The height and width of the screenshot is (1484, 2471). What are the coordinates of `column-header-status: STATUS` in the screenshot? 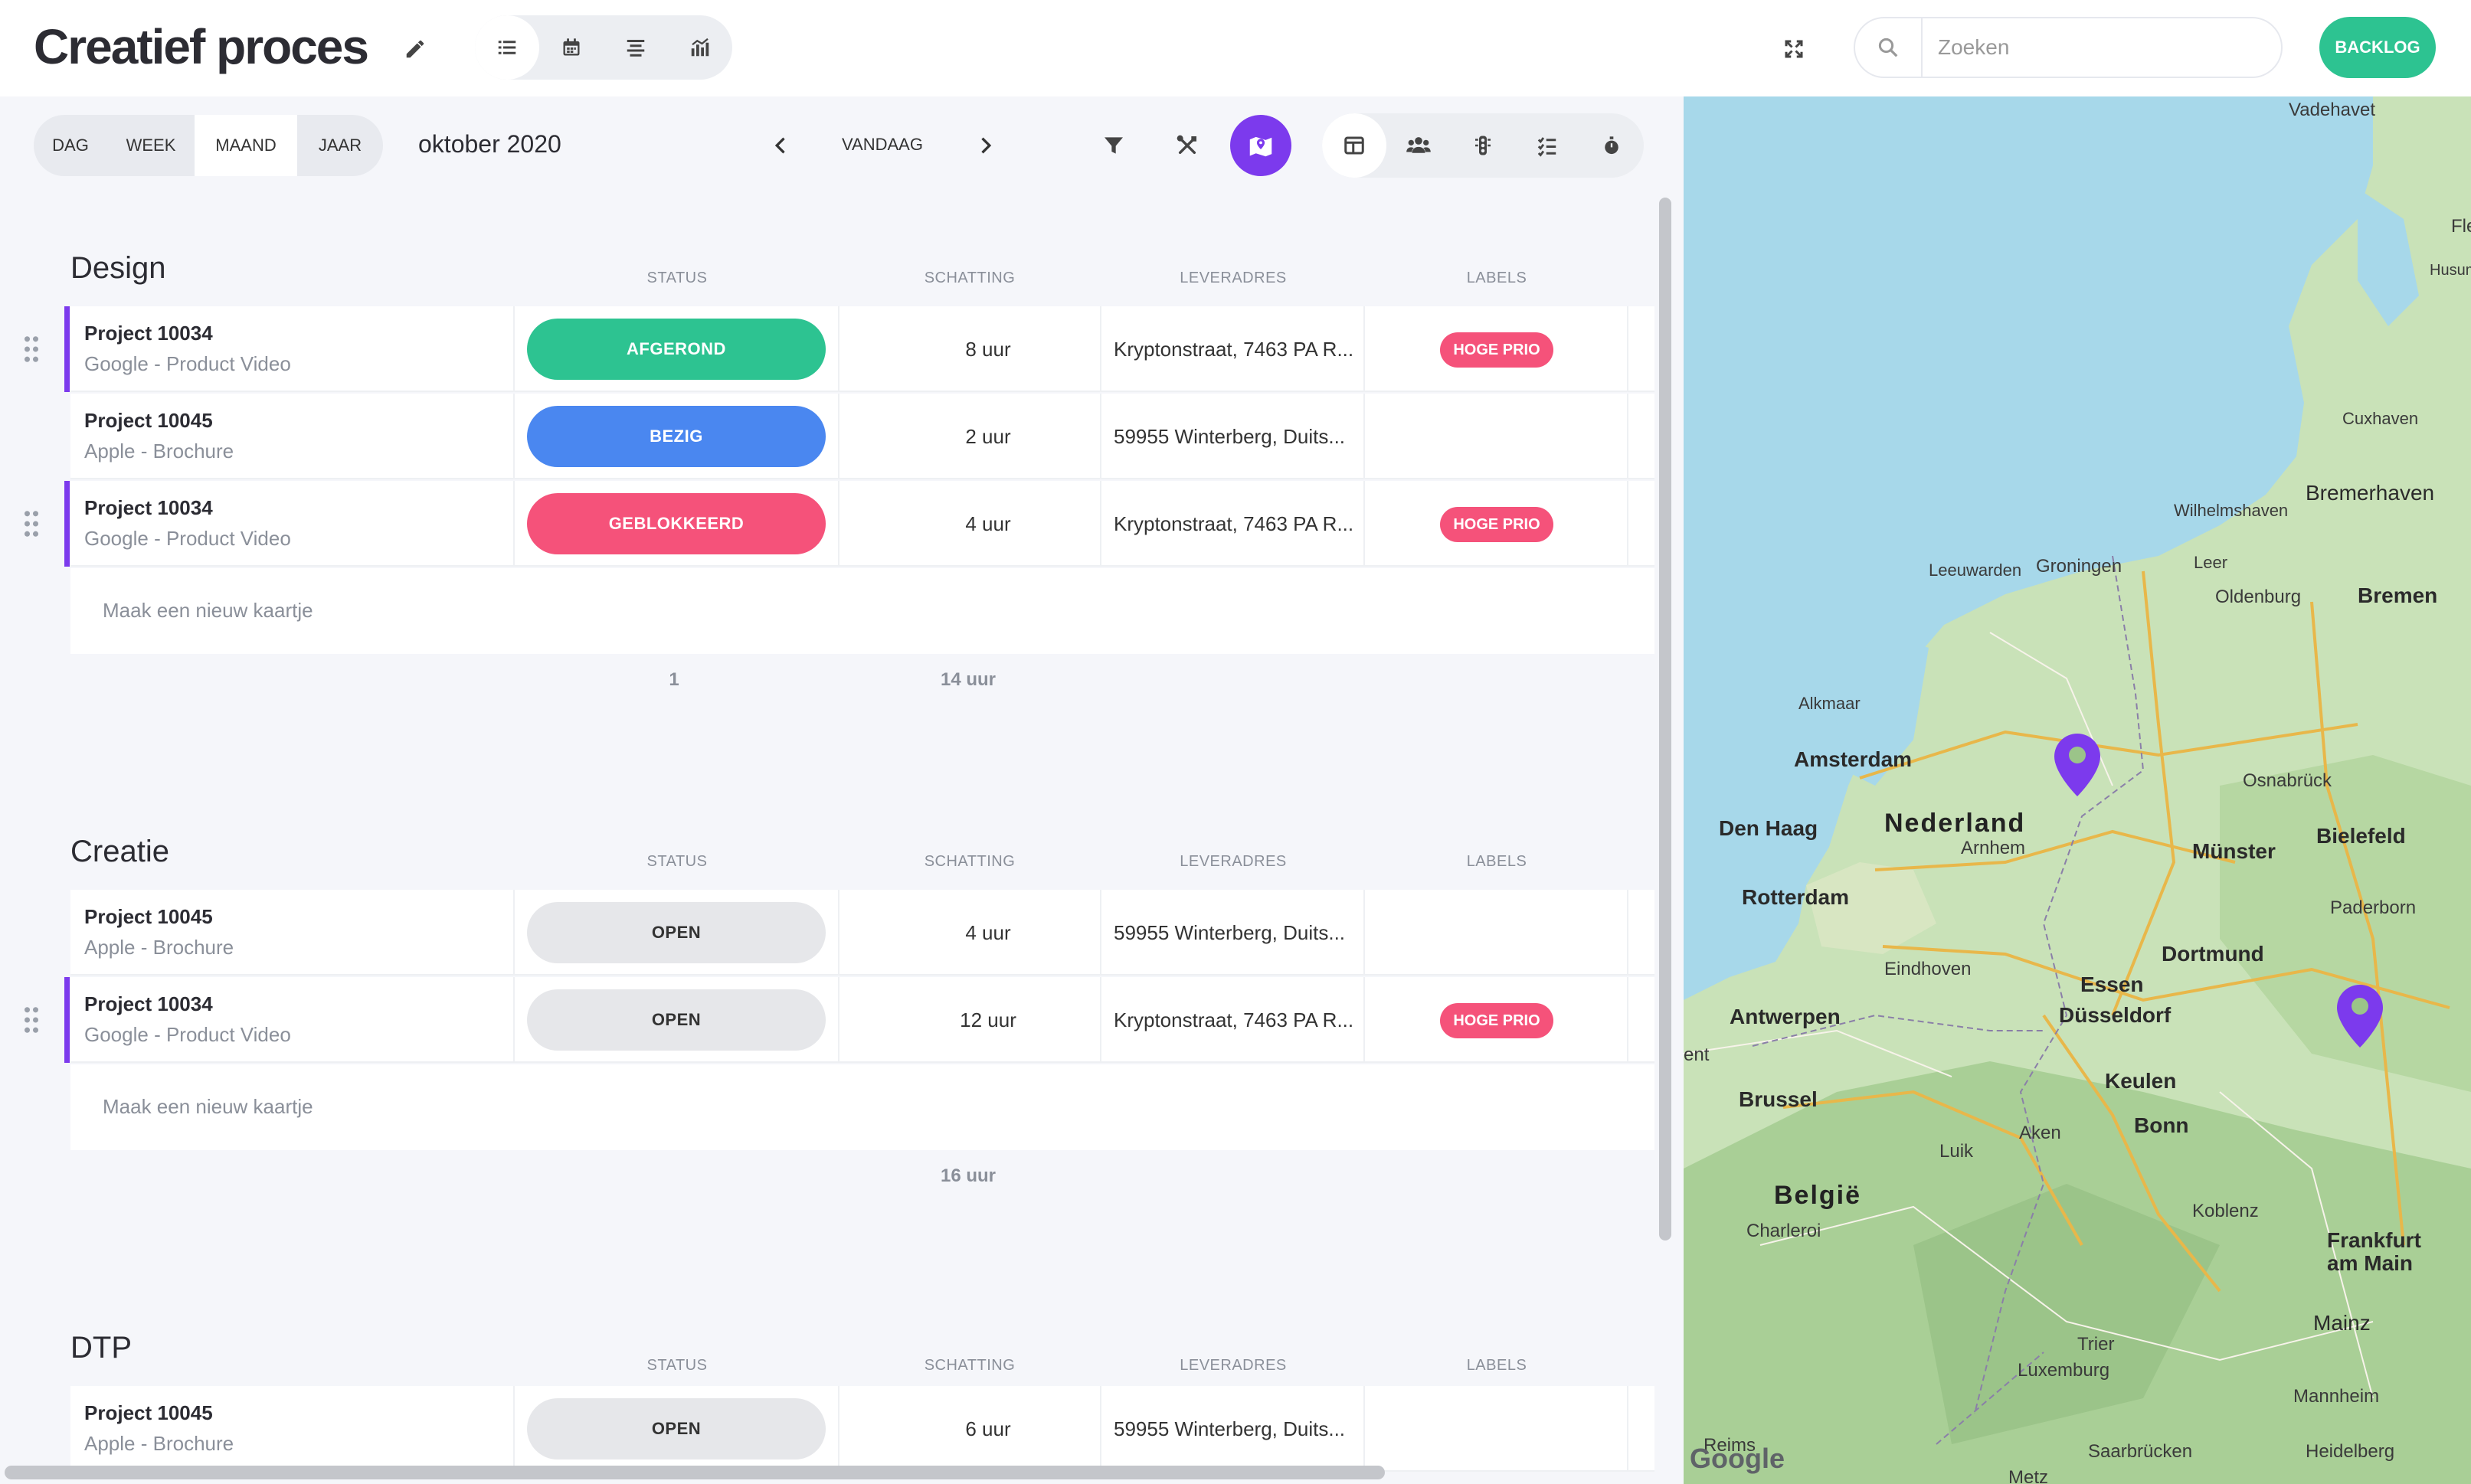 It's located at (677, 861).